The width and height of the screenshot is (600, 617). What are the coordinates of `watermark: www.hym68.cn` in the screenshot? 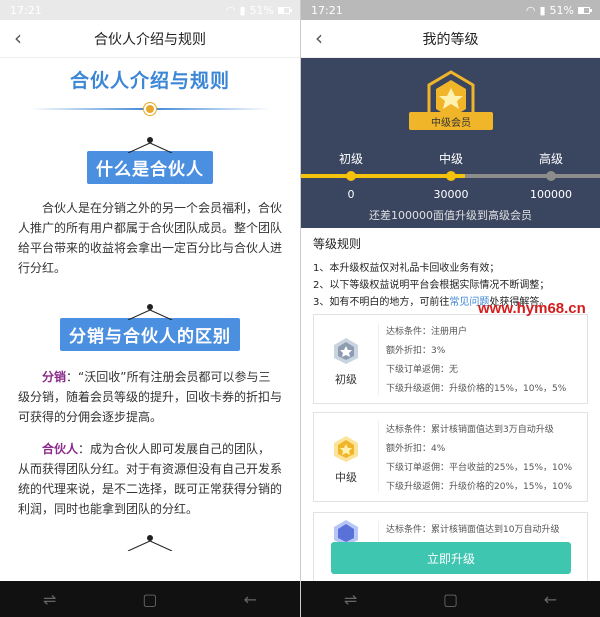 It's located at (532, 308).